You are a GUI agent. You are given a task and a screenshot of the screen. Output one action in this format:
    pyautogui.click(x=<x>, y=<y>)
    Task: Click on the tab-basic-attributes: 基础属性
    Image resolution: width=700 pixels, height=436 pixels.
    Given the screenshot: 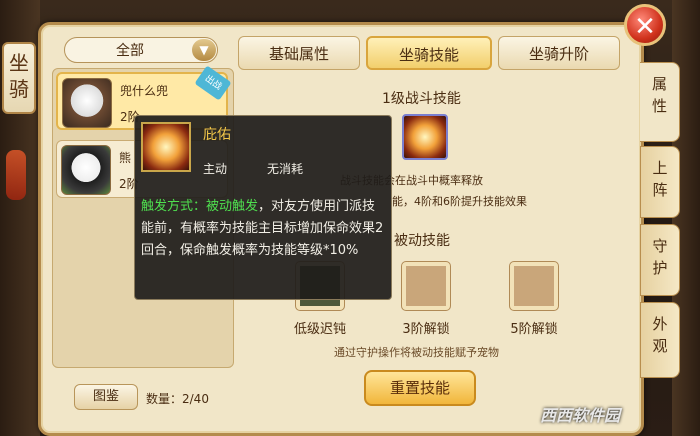 What is the action you would take?
    pyautogui.click(x=299, y=53)
    